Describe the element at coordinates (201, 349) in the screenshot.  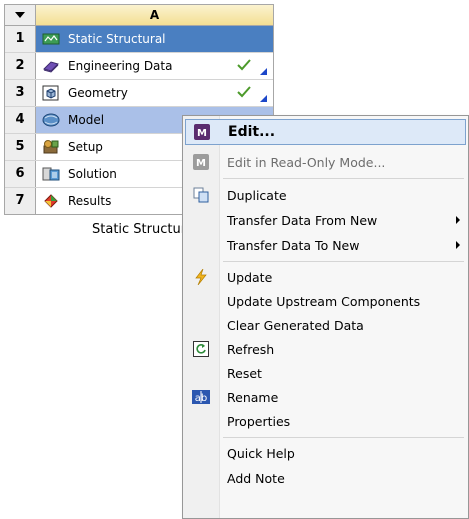
I see `refresh-icon` at that location.